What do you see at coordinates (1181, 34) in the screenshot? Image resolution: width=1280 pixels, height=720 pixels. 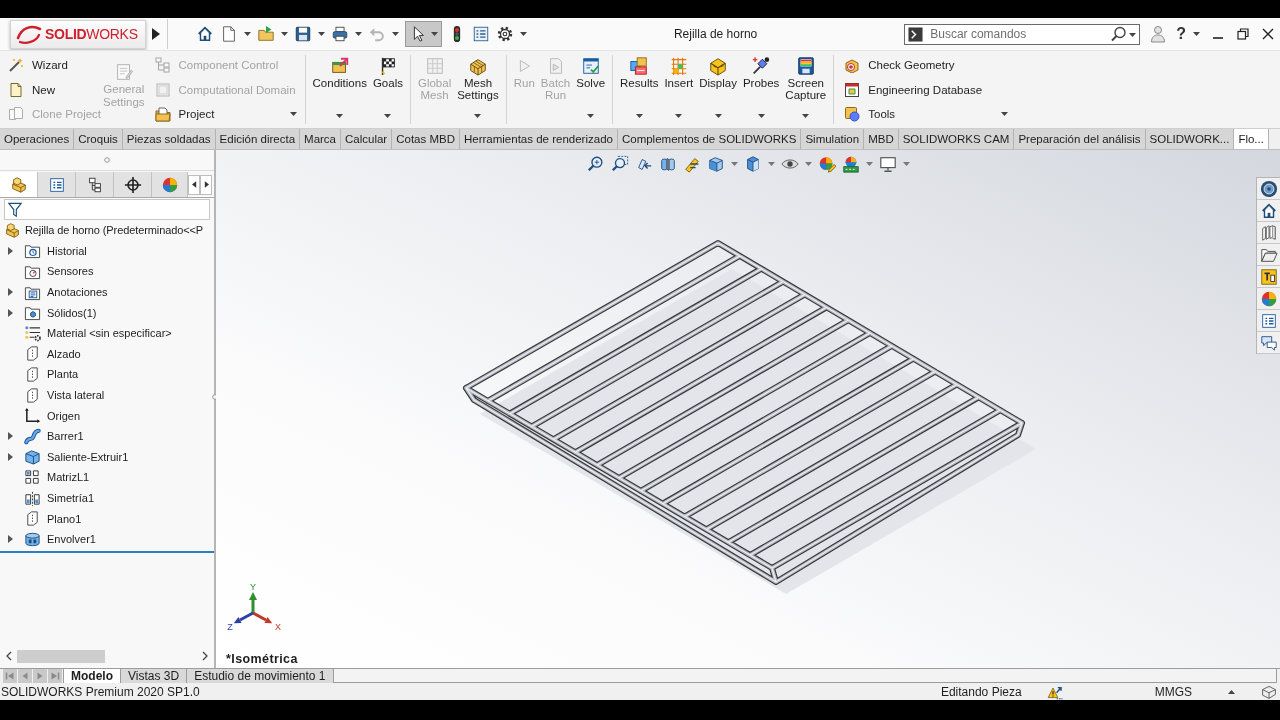 I see `help-button: ?` at bounding box center [1181, 34].